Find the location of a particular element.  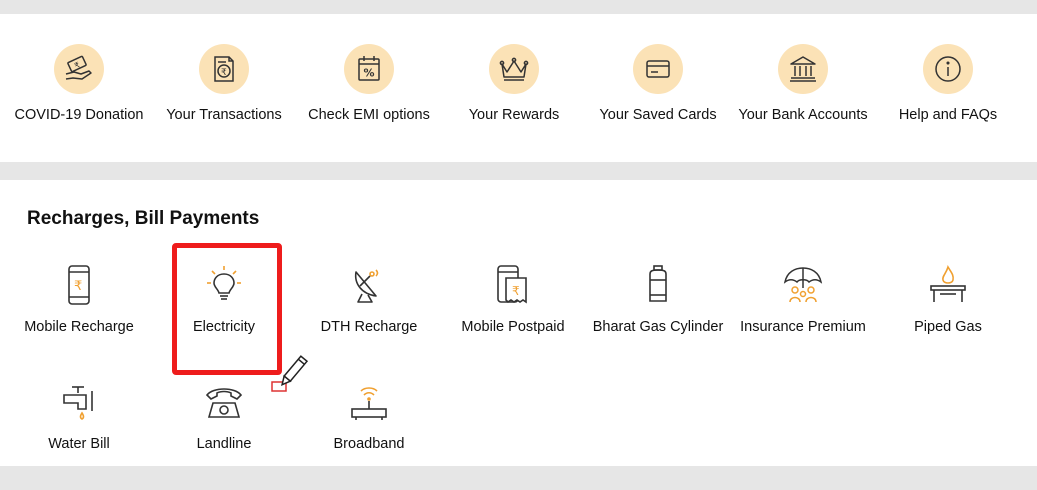

water-tap-icon is located at coordinates (79, 402).